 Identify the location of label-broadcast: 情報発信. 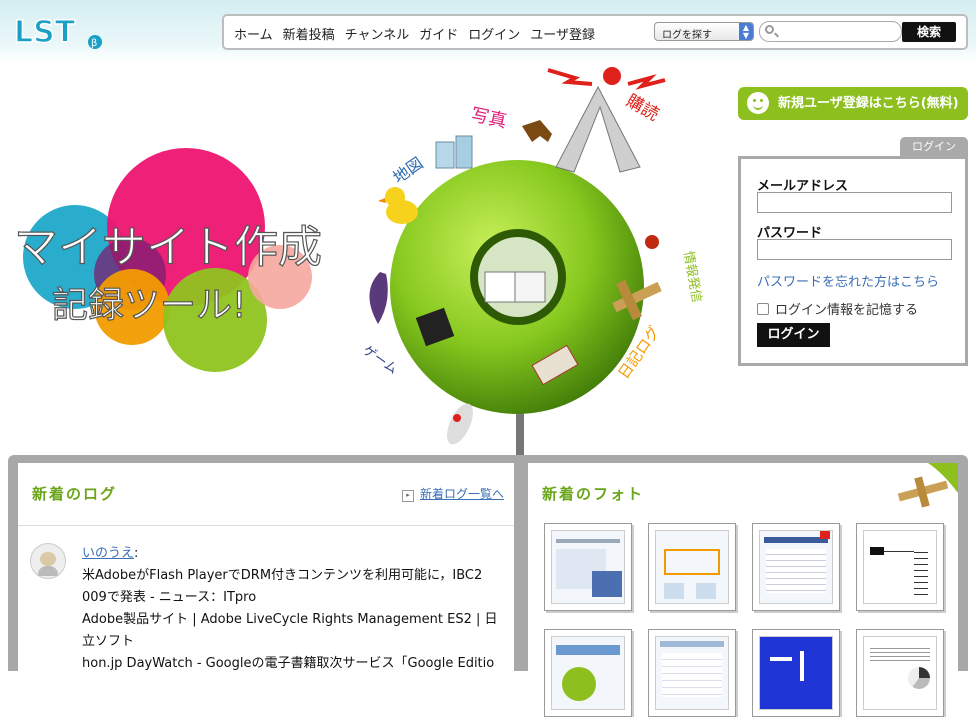
(692, 277).